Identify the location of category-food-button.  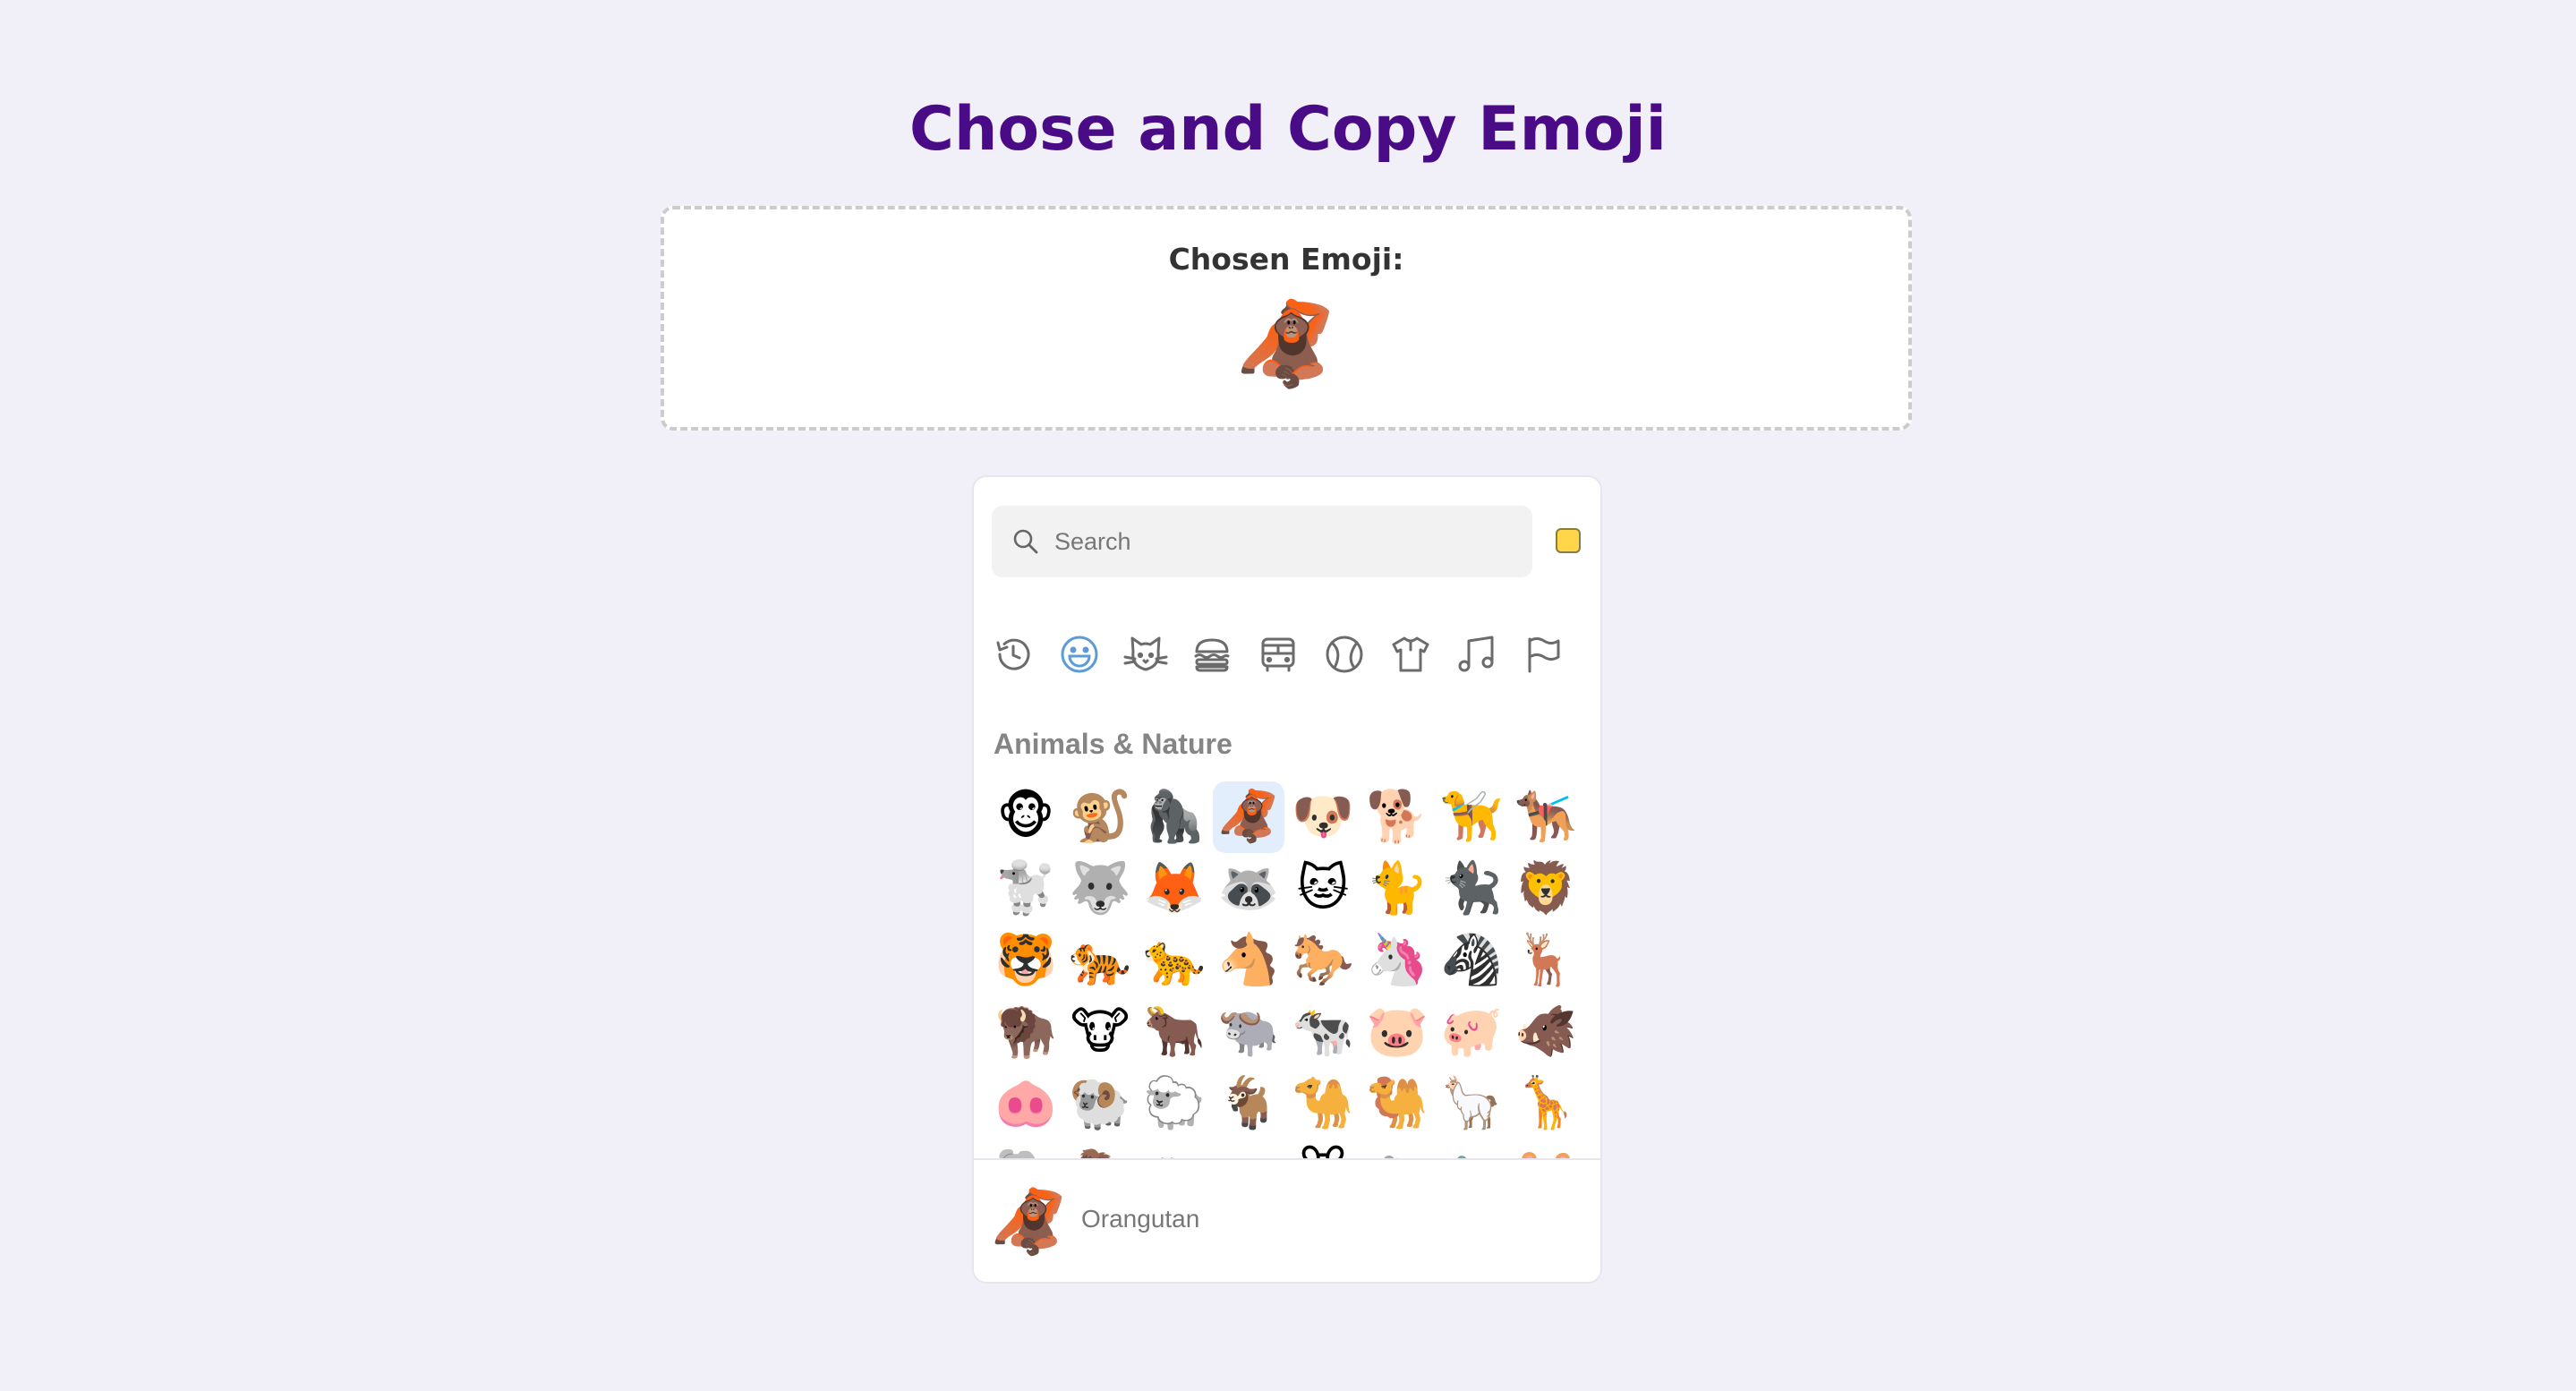
(1212, 654).